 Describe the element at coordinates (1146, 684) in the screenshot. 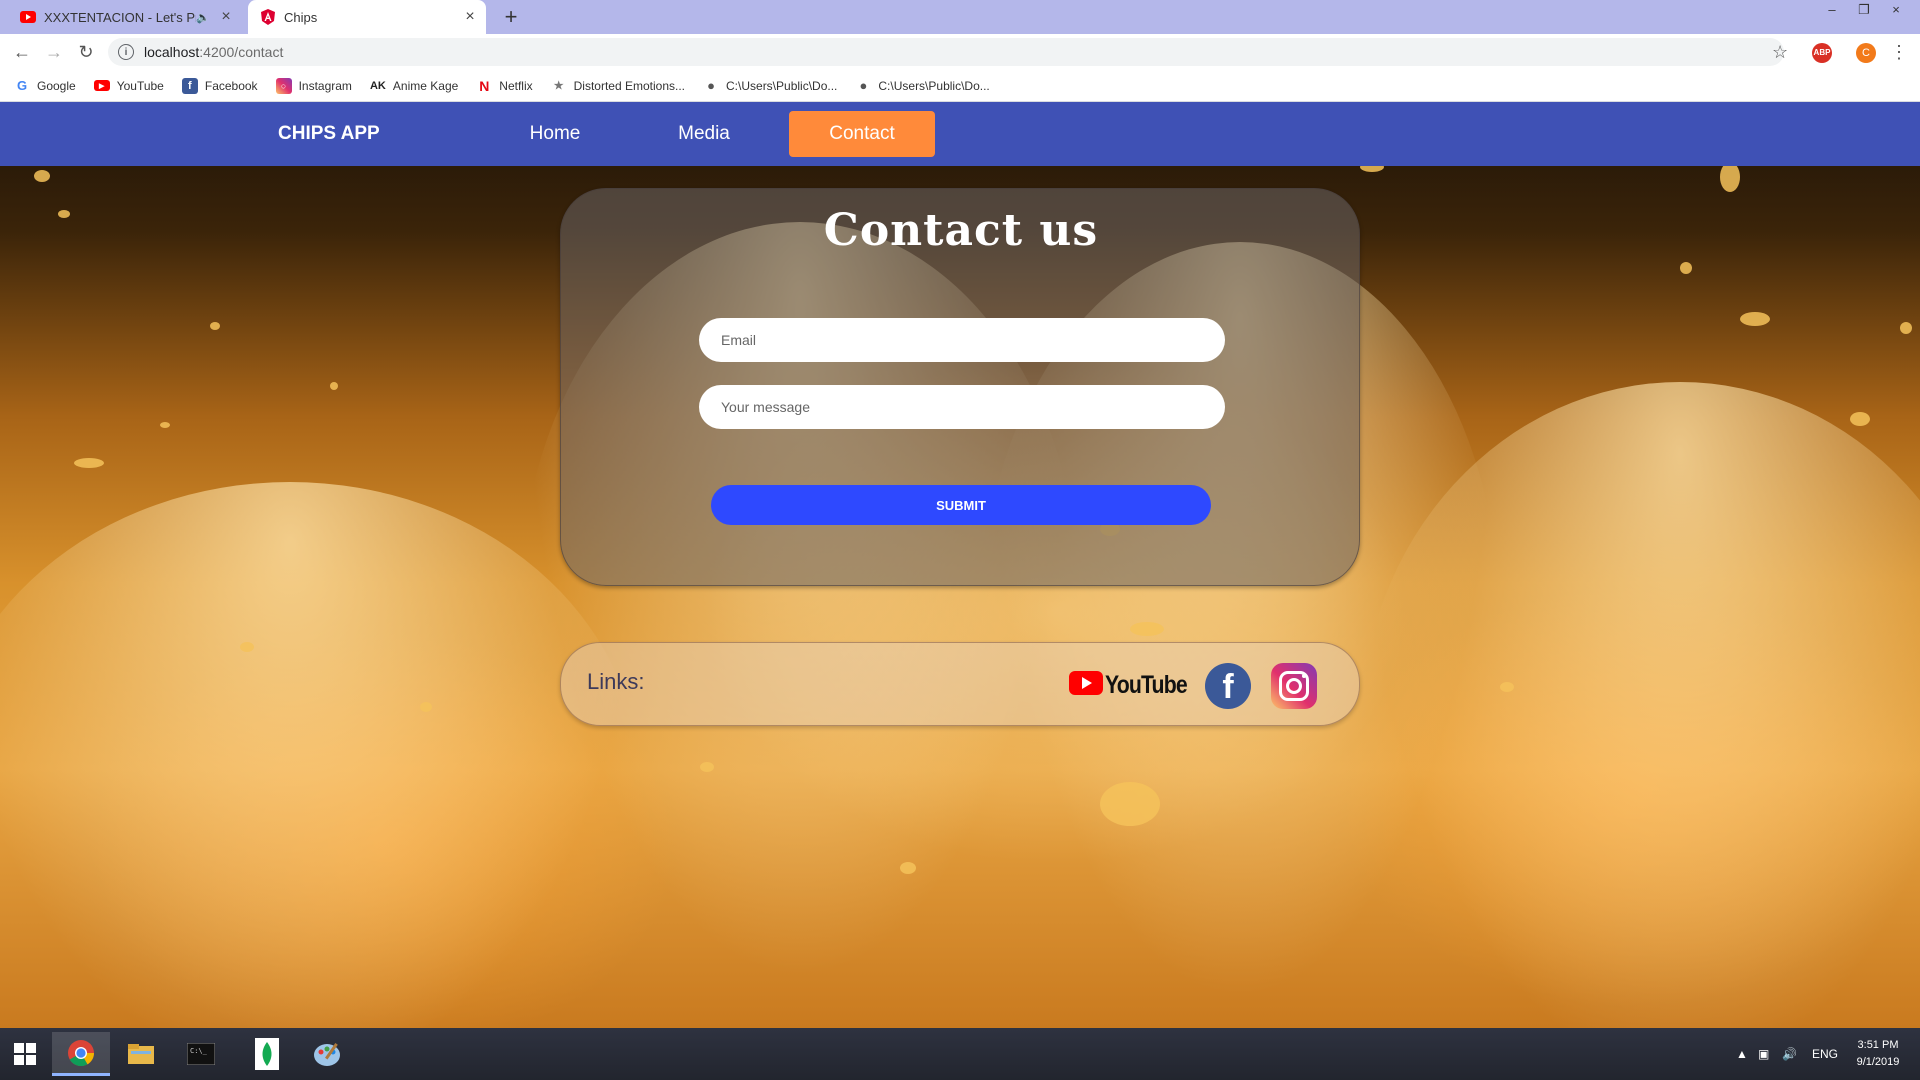

I see `youtube-wordmark: YouTube` at that location.